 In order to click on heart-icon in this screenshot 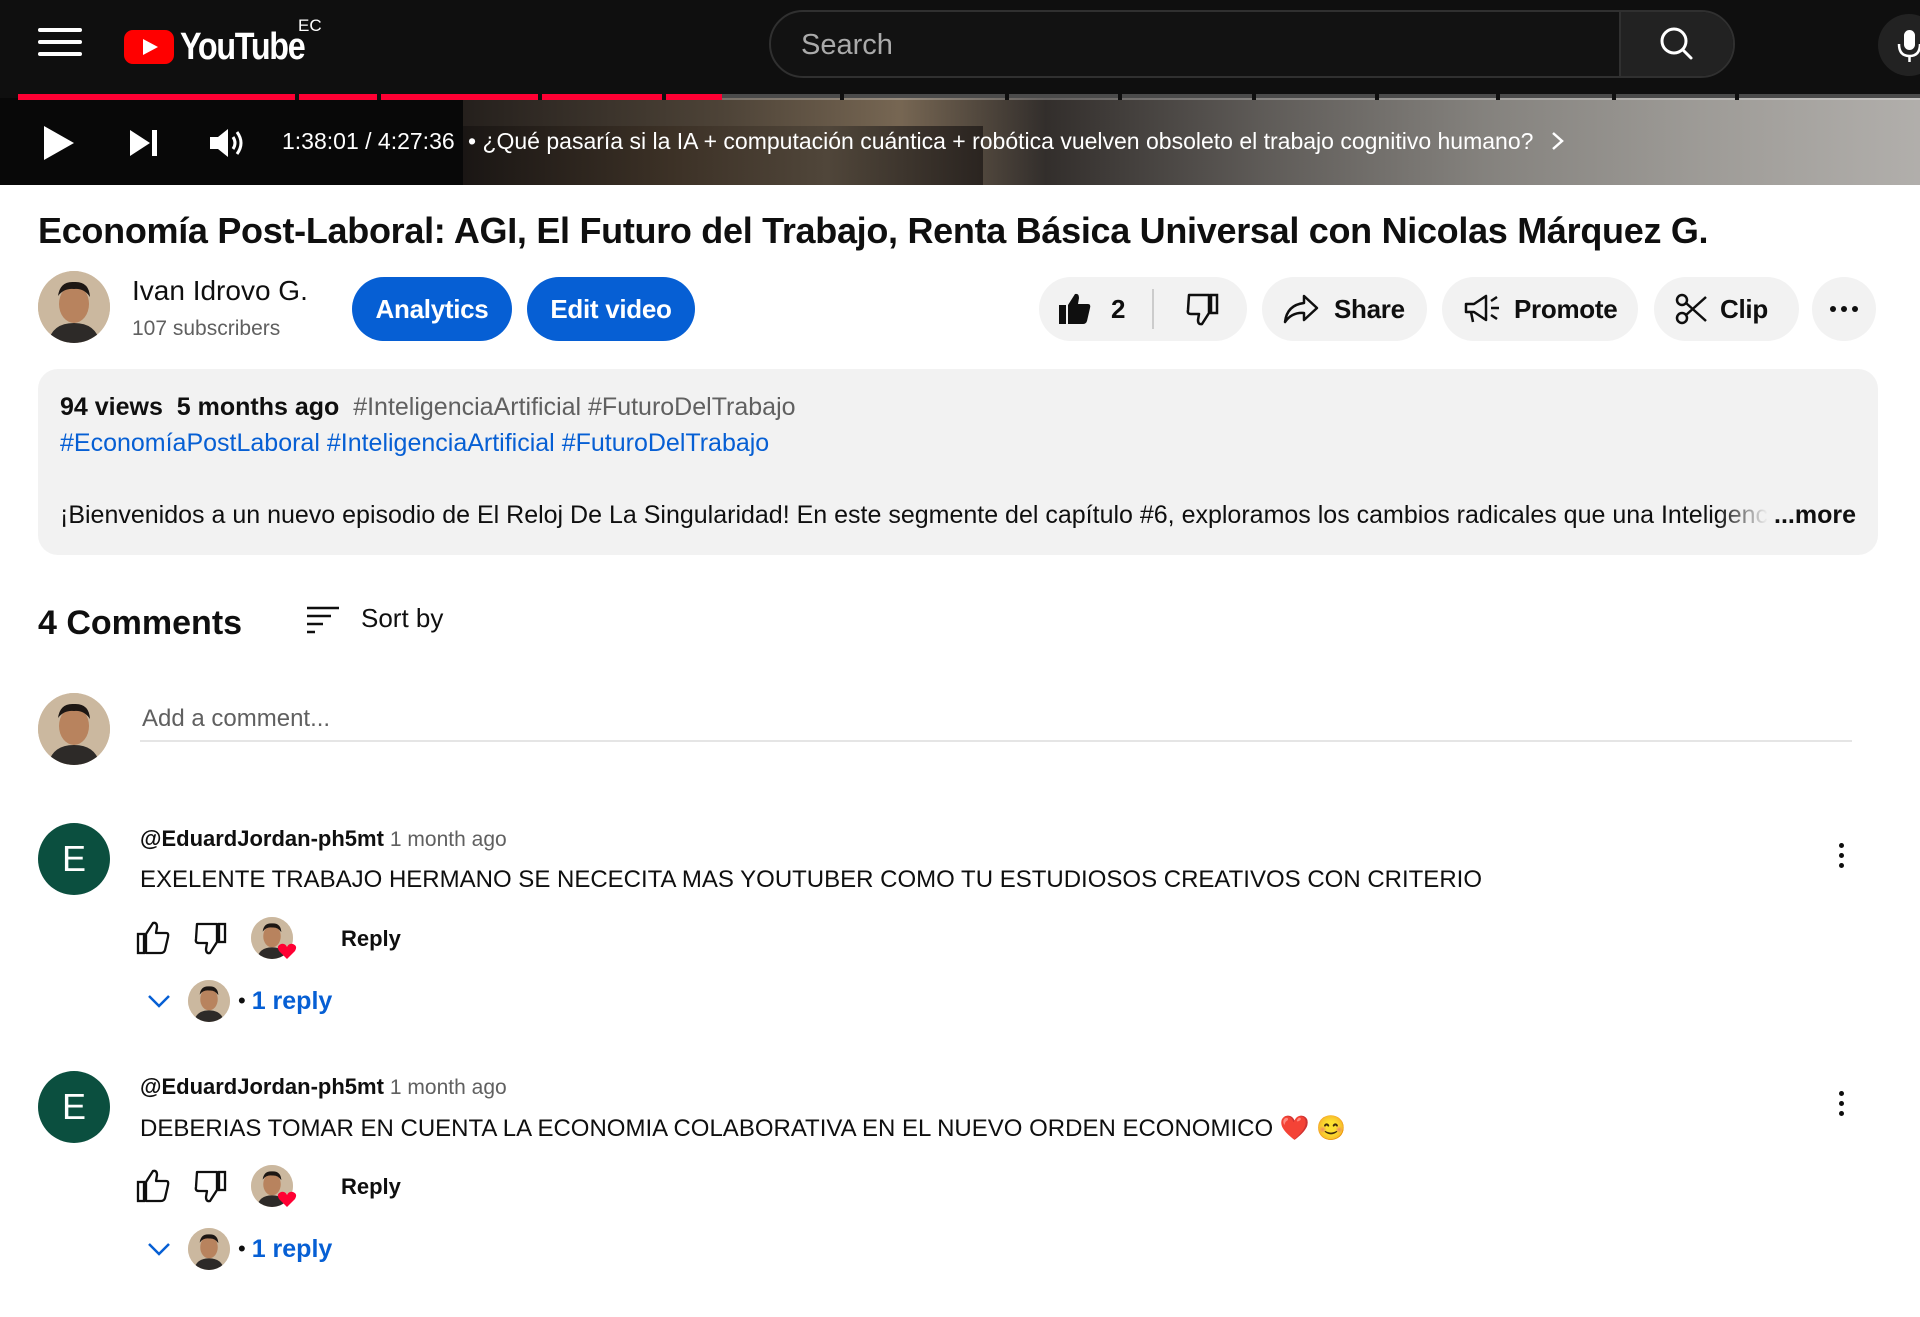, I will do `click(287, 951)`.